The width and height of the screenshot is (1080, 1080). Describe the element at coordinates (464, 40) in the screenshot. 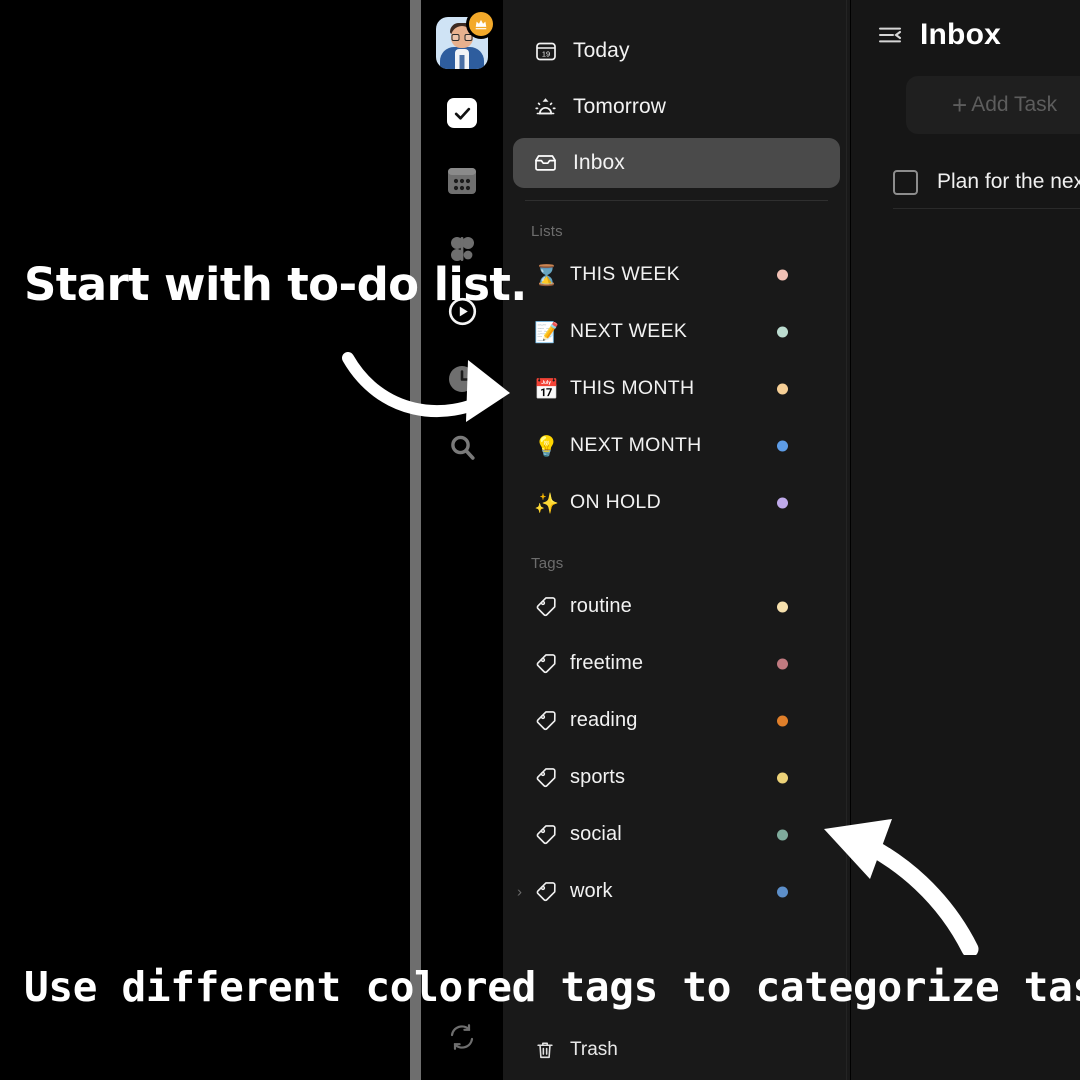

I see `avatar` at that location.